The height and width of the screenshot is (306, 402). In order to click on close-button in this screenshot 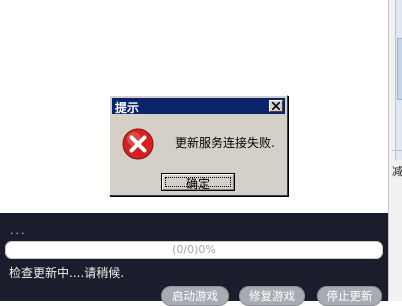, I will do `click(276, 106)`.